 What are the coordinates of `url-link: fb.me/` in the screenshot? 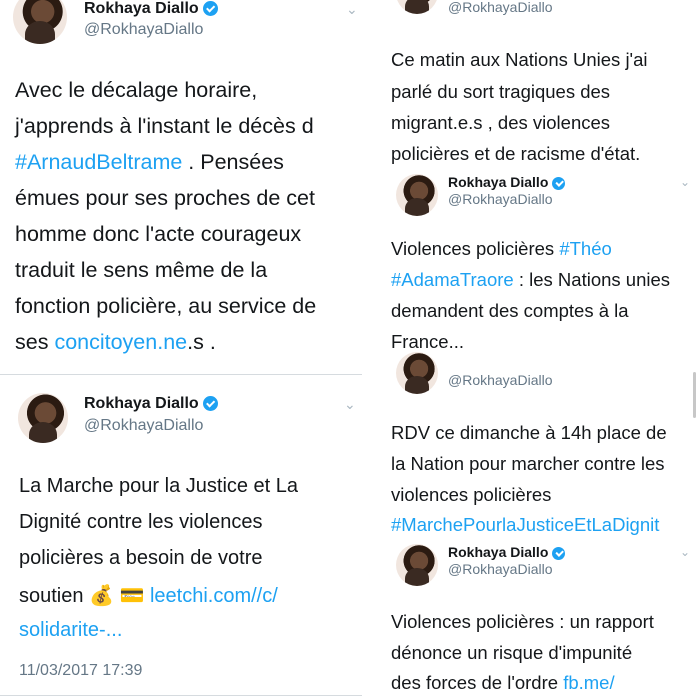 It's located at (588, 682).